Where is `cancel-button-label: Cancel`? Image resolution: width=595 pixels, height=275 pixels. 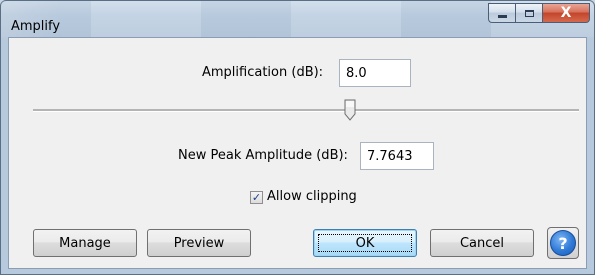 cancel-button-label: Cancel is located at coordinates (482, 243).